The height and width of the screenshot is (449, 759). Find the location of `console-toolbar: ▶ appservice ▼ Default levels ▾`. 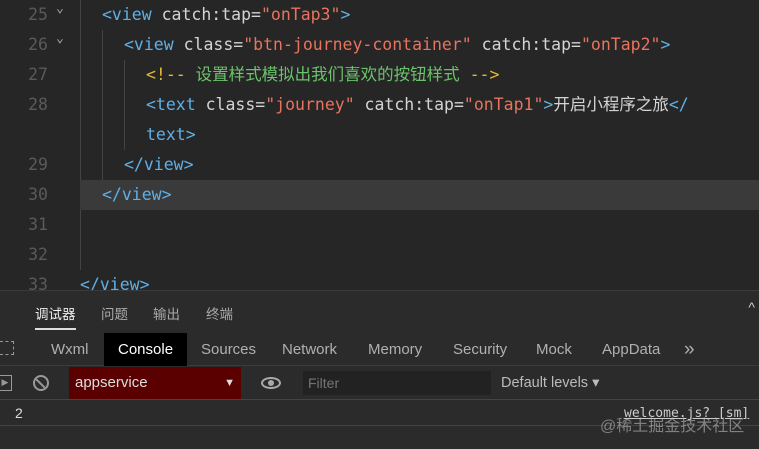

console-toolbar: ▶ appservice ▼ Default levels ▾ is located at coordinates (379, 383).